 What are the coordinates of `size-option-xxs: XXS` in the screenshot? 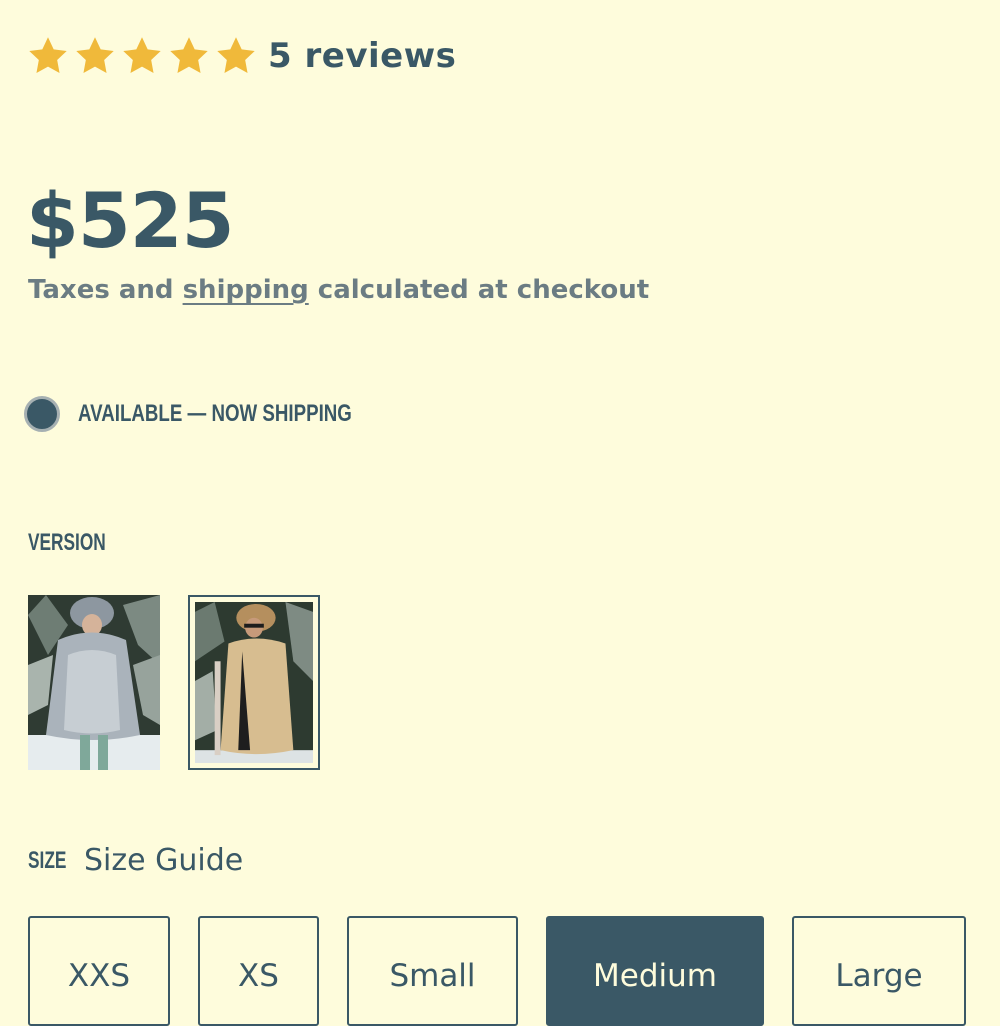 It's located at (99, 971).